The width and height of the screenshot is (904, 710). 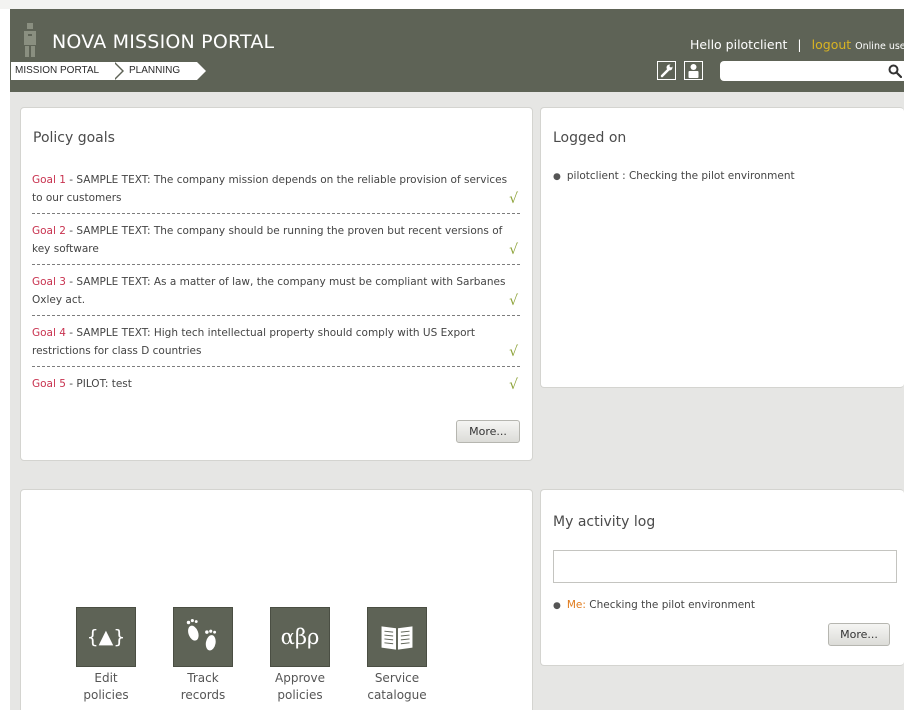 I want to click on app-label-line: records, so click(x=203, y=695).